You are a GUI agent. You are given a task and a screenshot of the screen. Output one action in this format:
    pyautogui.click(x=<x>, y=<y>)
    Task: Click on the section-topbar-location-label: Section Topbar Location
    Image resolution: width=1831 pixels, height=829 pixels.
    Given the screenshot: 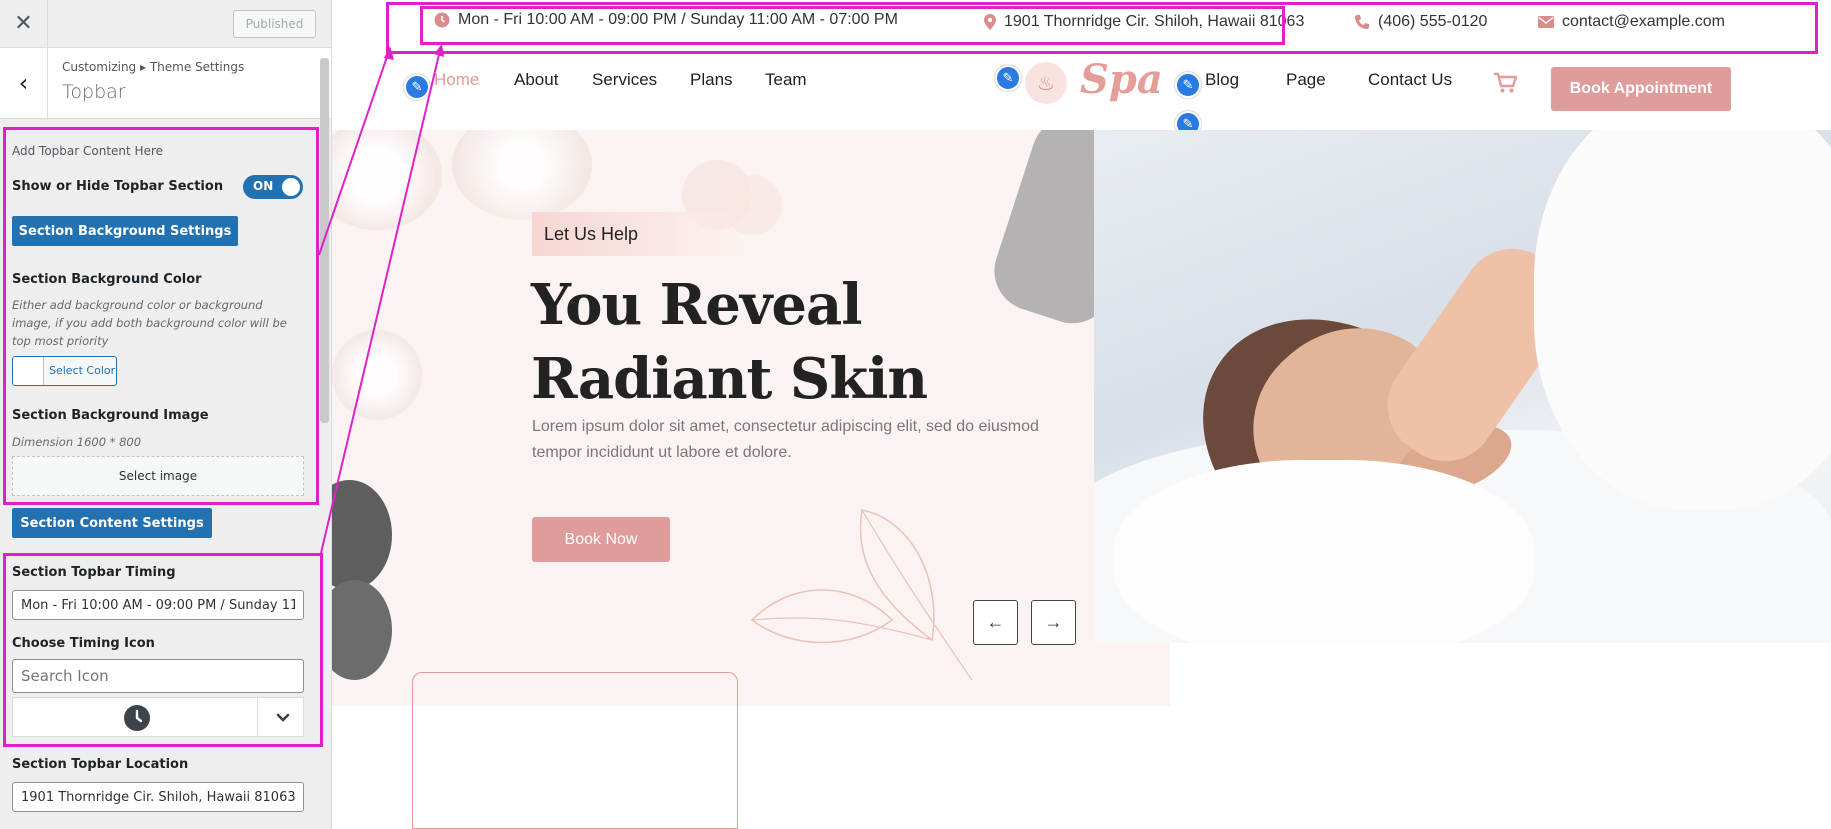 What is the action you would take?
    pyautogui.click(x=100, y=764)
    